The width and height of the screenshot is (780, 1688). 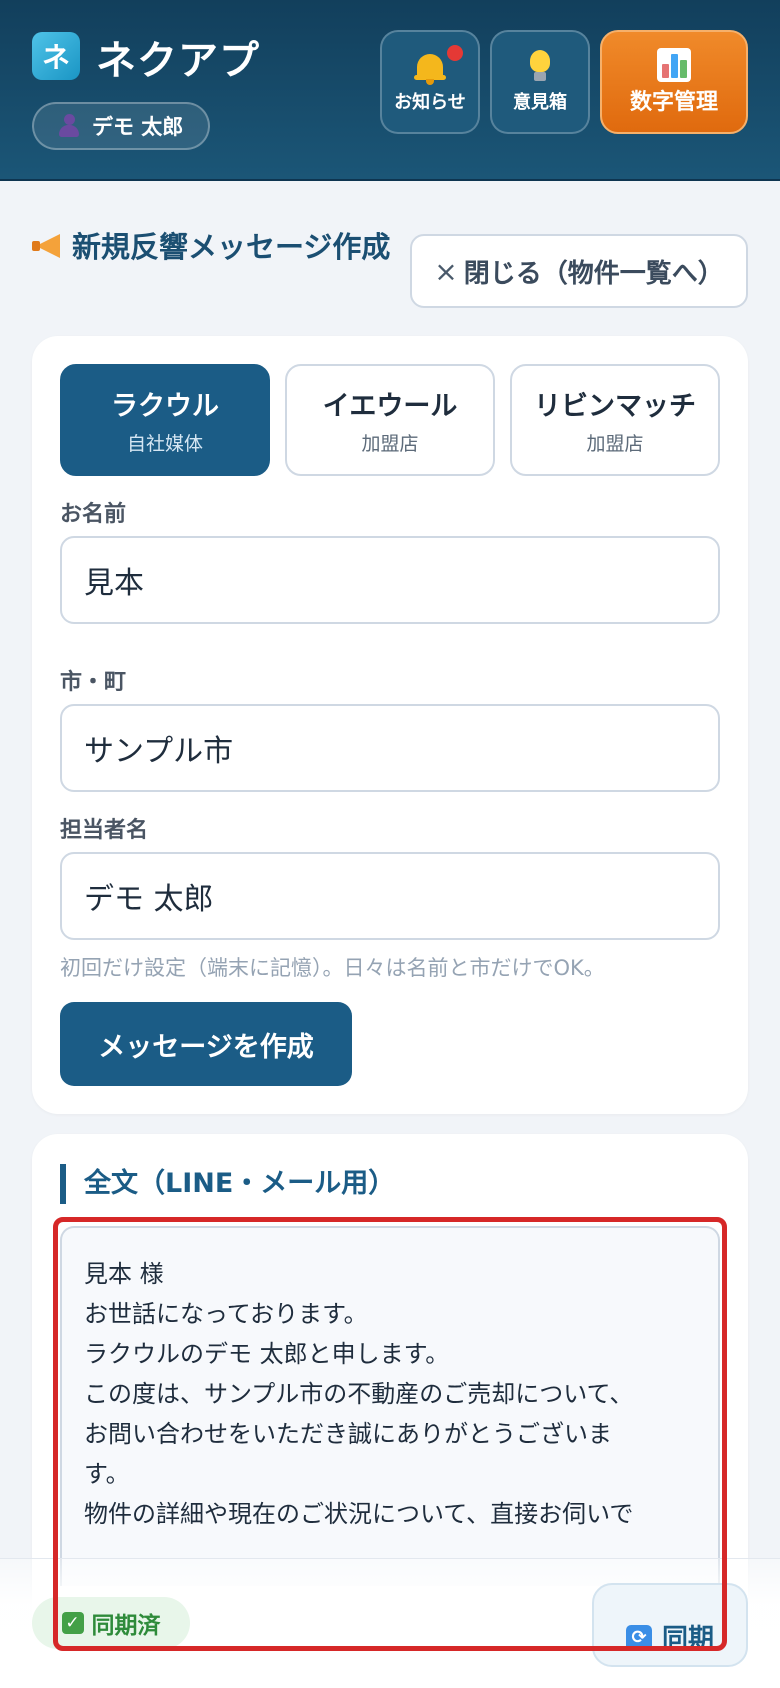 I want to click on notice-button-label: お知らせ, so click(x=430, y=102).